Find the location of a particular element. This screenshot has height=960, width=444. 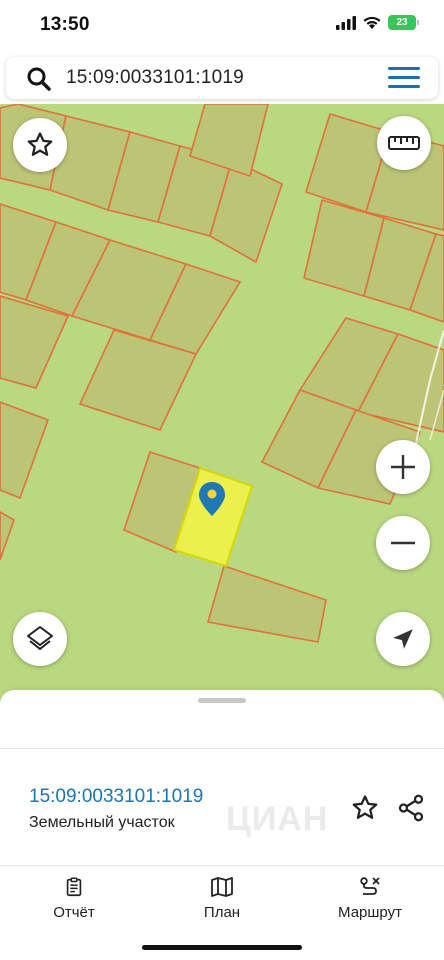

hamburger-menu-icon is located at coordinates (405, 78).